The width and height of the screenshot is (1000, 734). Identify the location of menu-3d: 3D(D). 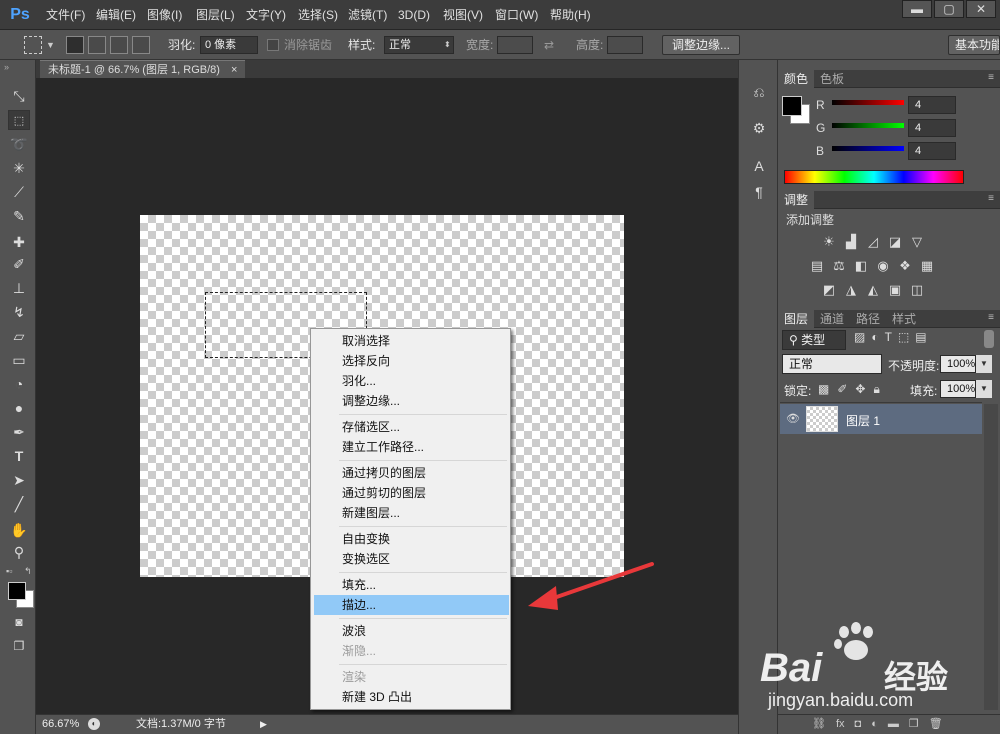
(414, 15).